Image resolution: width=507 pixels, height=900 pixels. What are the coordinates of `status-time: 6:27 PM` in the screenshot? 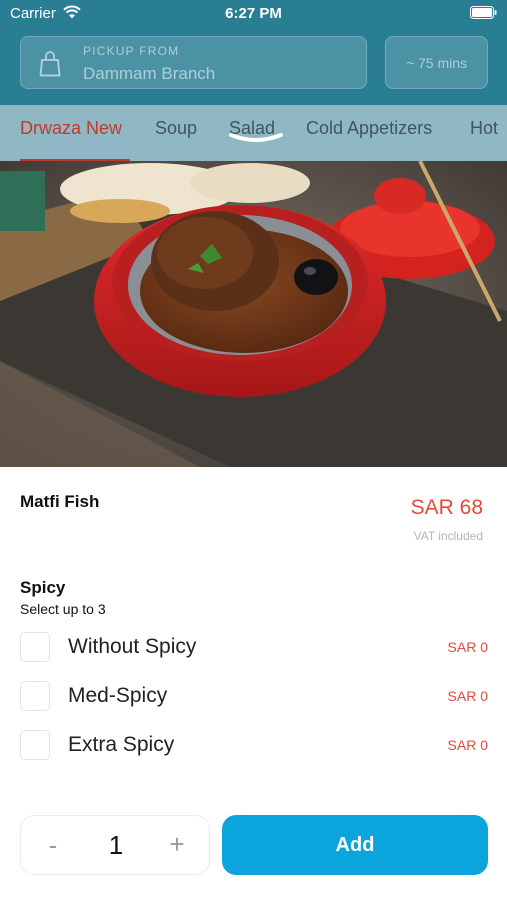 It's located at (253, 13).